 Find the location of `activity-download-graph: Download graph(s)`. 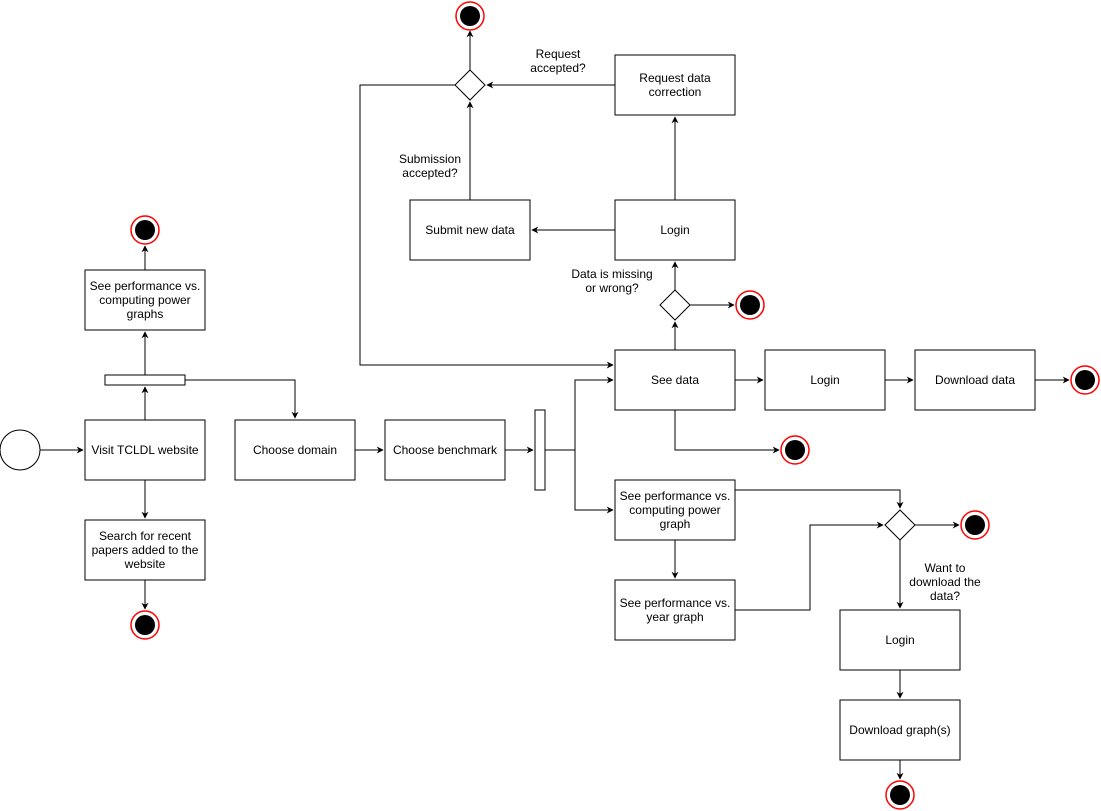

activity-download-graph: Download graph(s) is located at coordinates (900, 730).